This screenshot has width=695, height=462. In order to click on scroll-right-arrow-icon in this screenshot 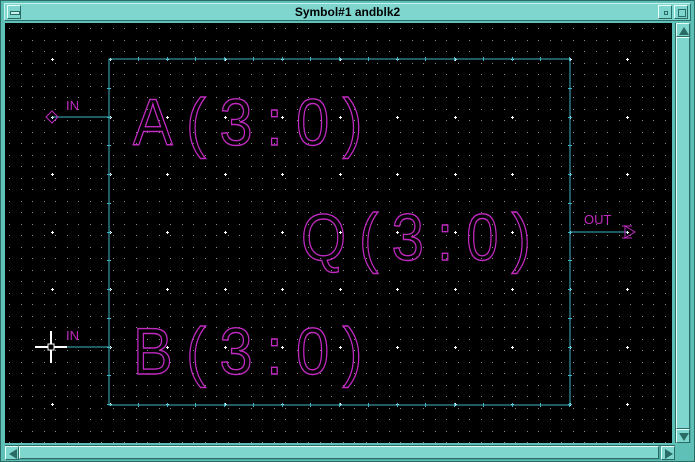, I will do `click(668, 453)`.